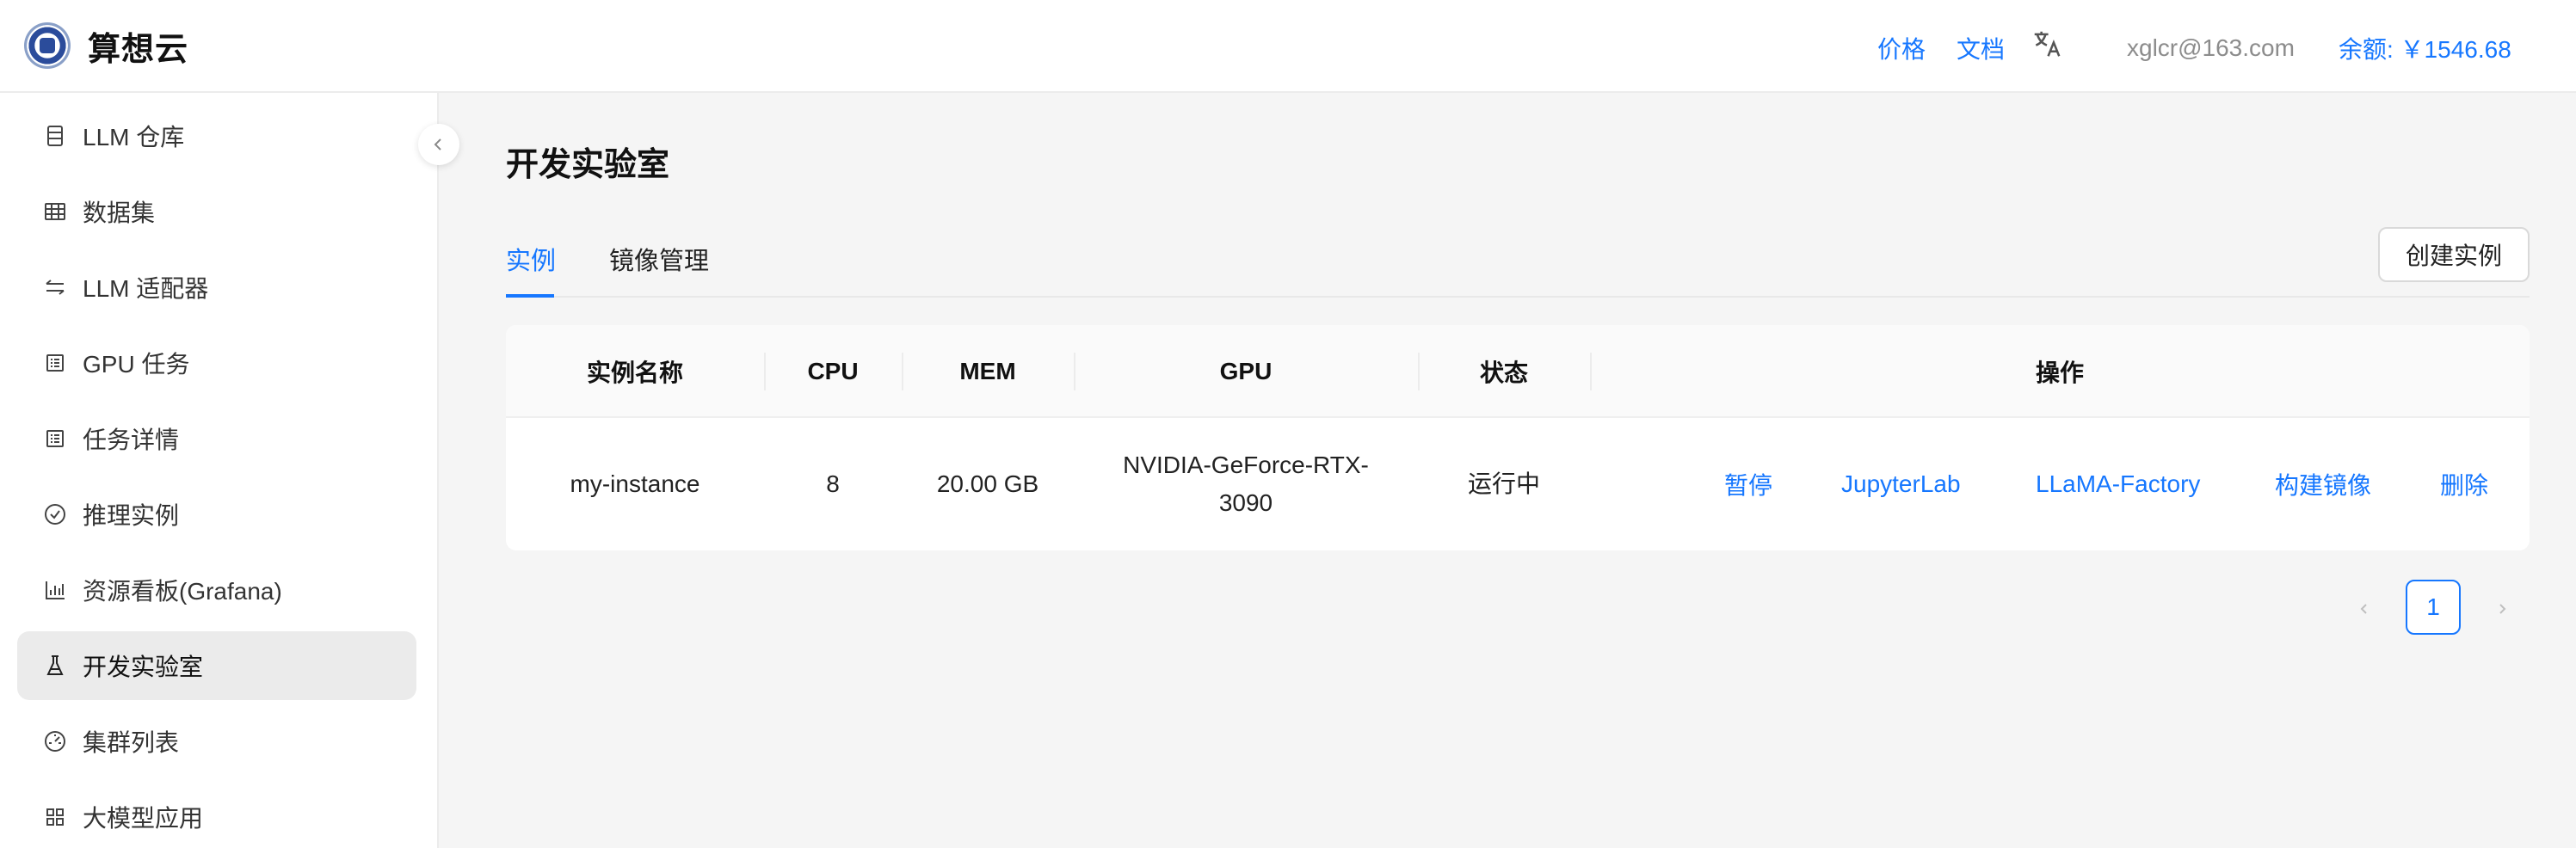  I want to click on bar-chart-icon, so click(55, 590).